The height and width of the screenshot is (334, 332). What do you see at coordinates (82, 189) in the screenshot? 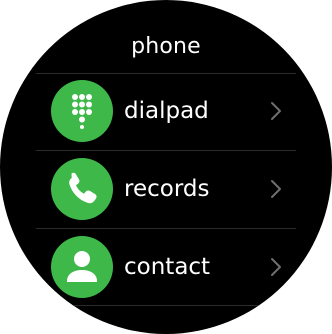
I see `phone-handset-icon` at bounding box center [82, 189].